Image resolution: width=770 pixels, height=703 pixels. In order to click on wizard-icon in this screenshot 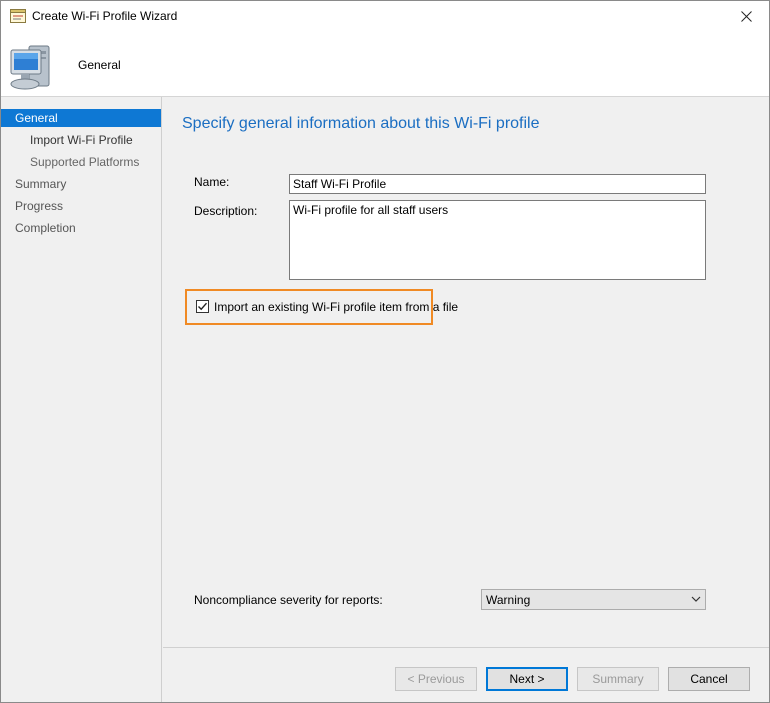, I will do `click(18, 16)`.